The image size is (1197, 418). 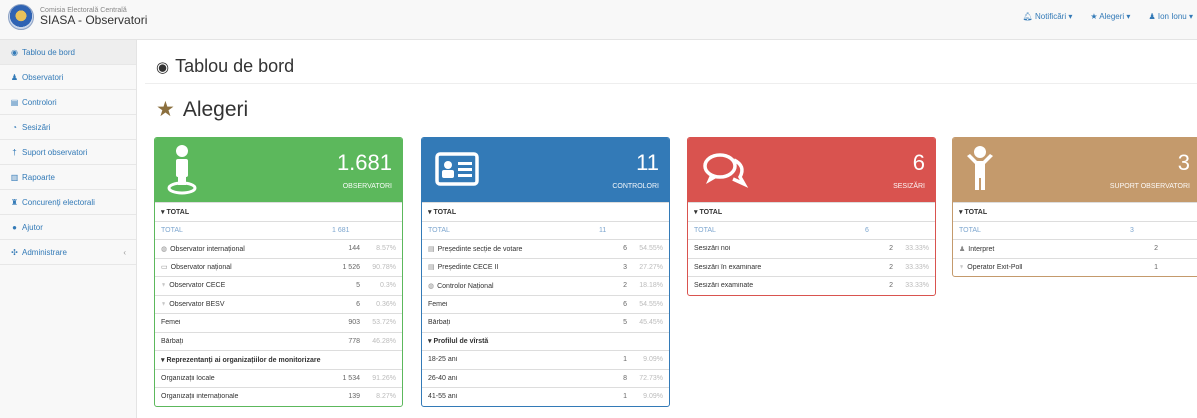 What do you see at coordinates (465, 286) in the screenshot?
I see `row-label: Controlor Național` at bounding box center [465, 286].